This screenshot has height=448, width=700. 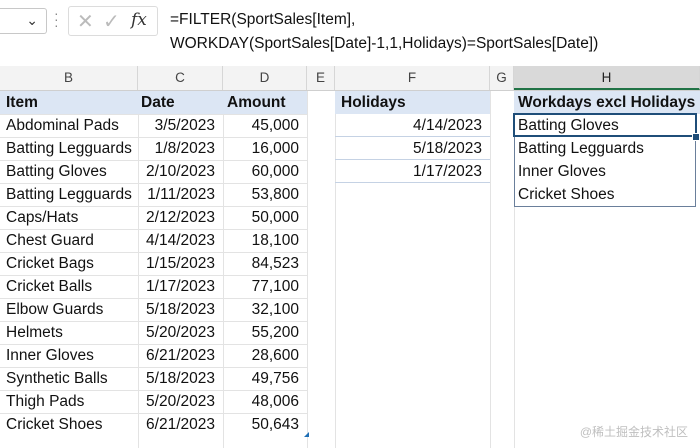 I want to click on table-cell-amount: 55,200, so click(x=265, y=332).